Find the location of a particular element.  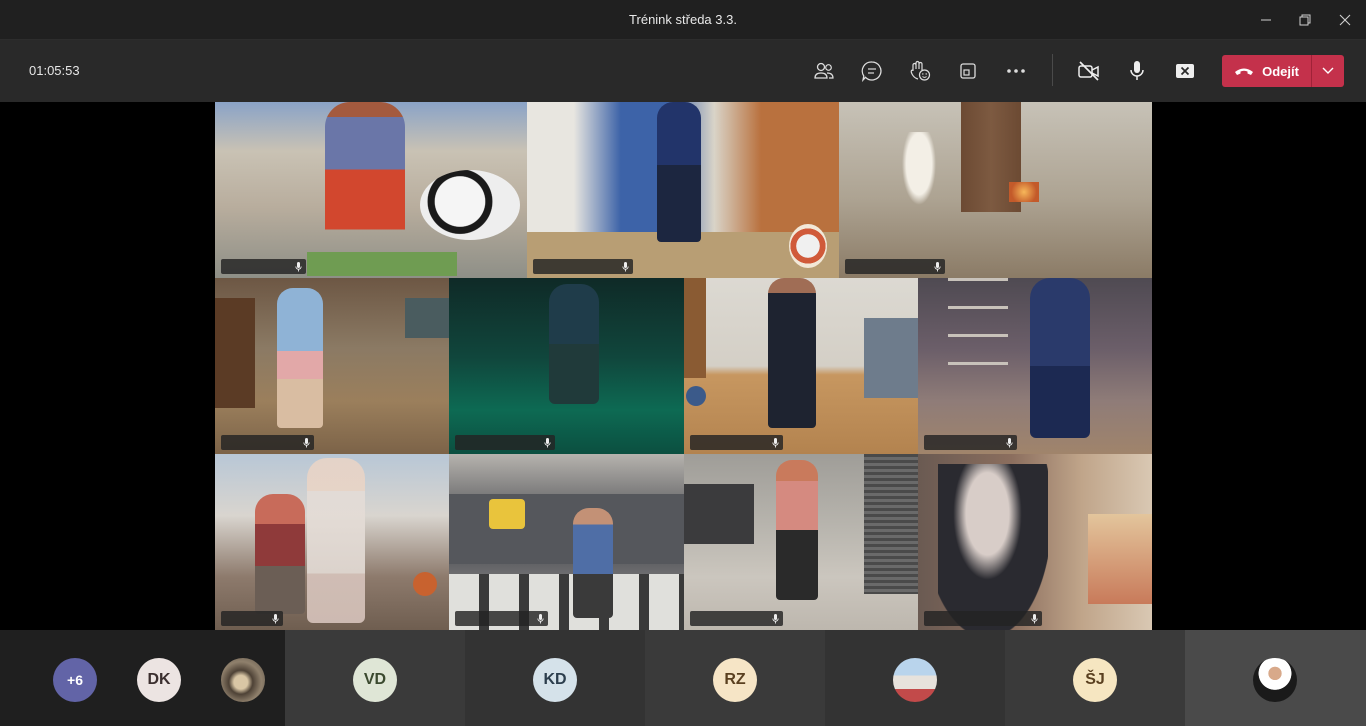

door-frame is located at coordinates (695, 328).